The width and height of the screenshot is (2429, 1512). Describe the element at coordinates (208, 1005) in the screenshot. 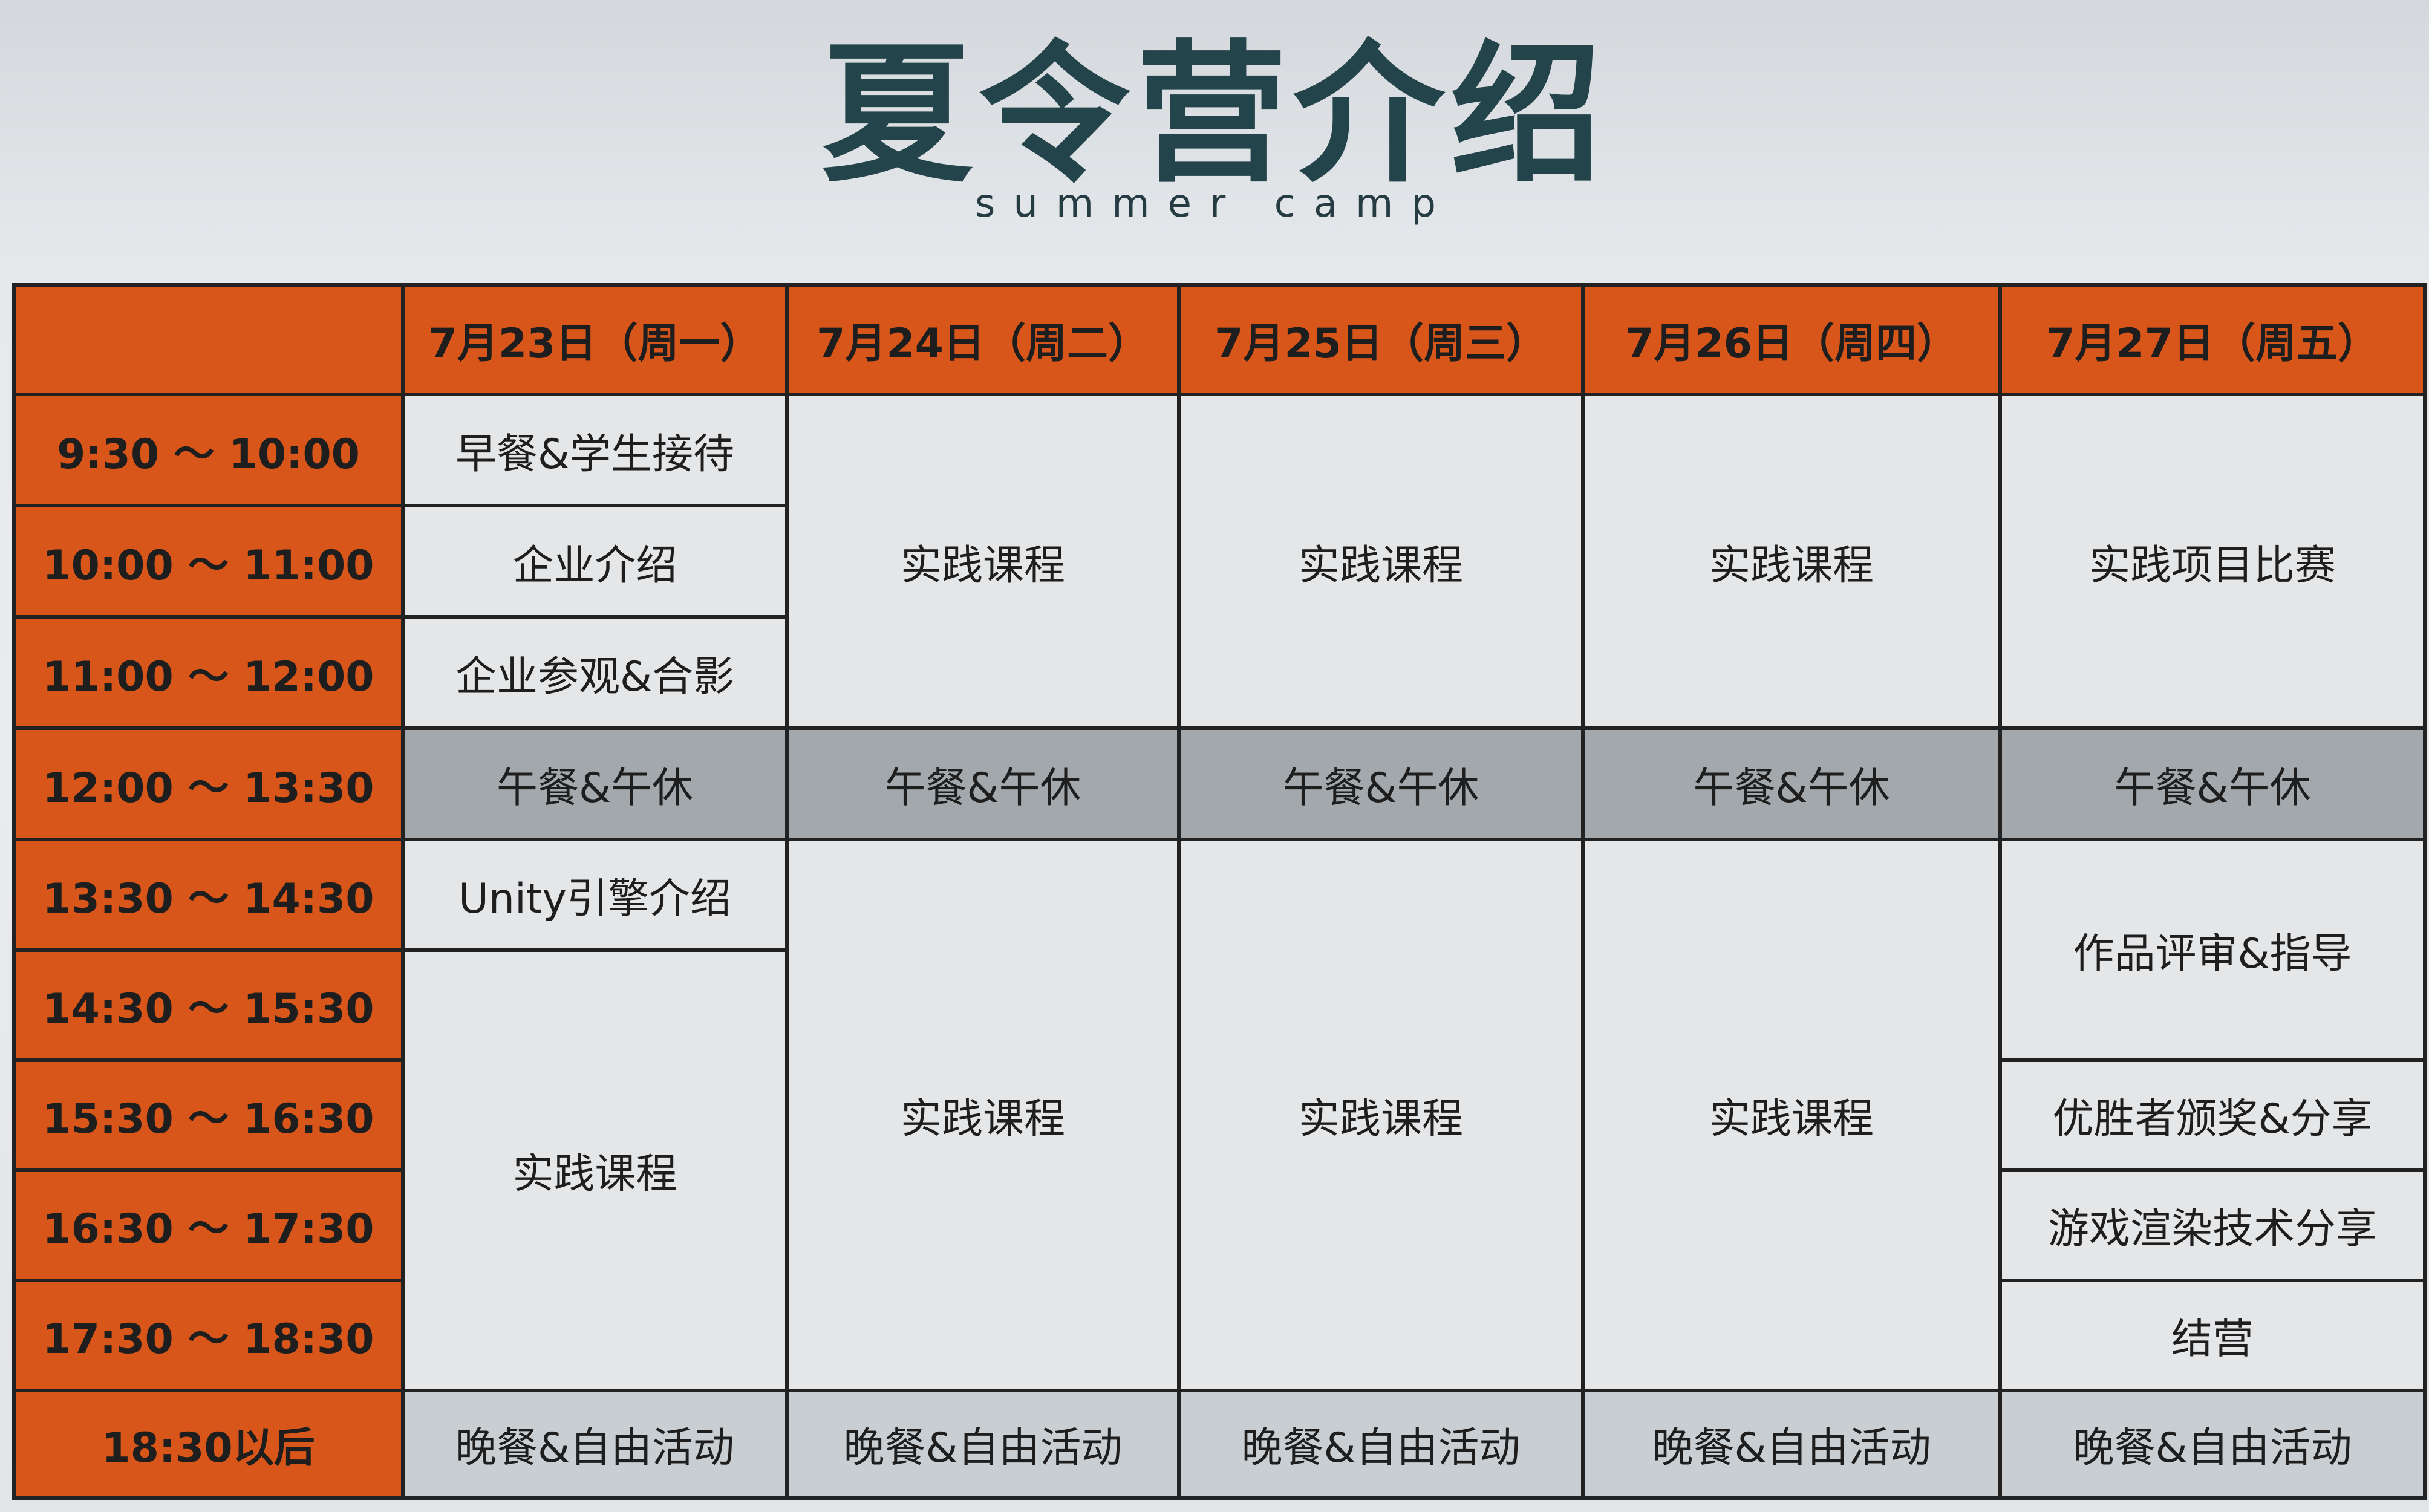

I see `time-slot: 14:30 ～ 15:30` at that location.